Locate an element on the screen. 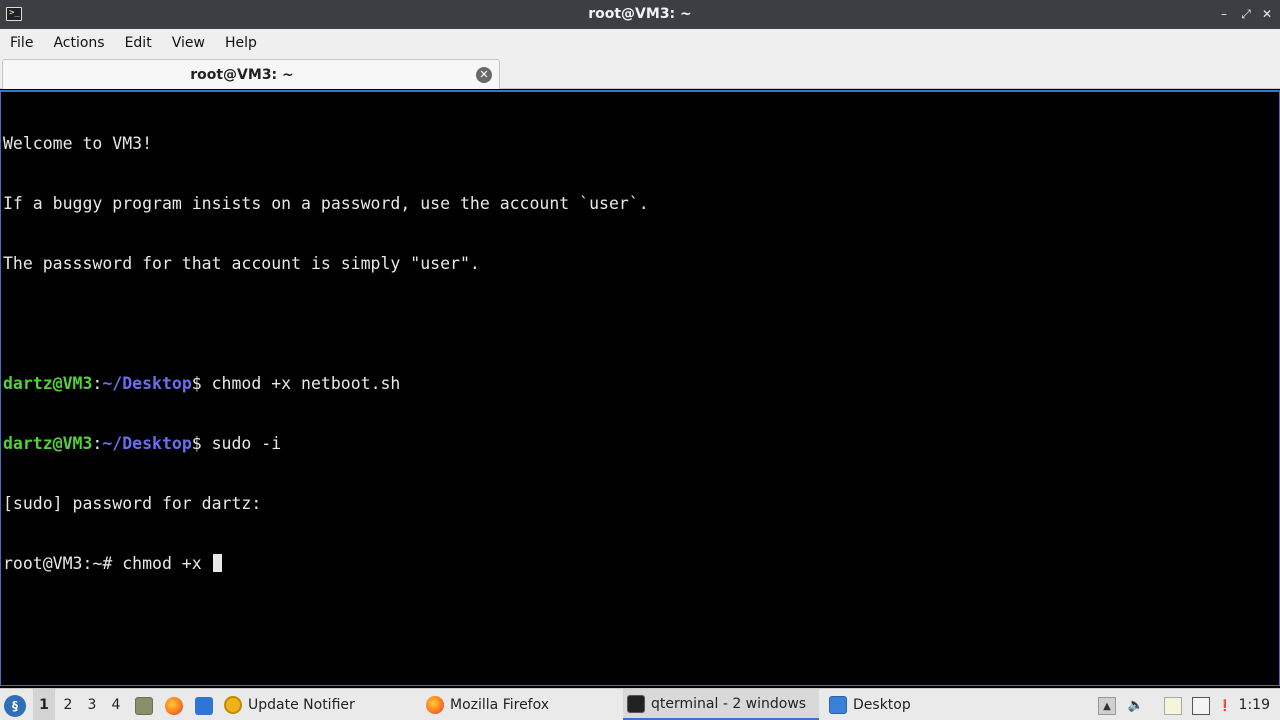 The image size is (1280, 720). firefox-icon is located at coordinates (435, 705).